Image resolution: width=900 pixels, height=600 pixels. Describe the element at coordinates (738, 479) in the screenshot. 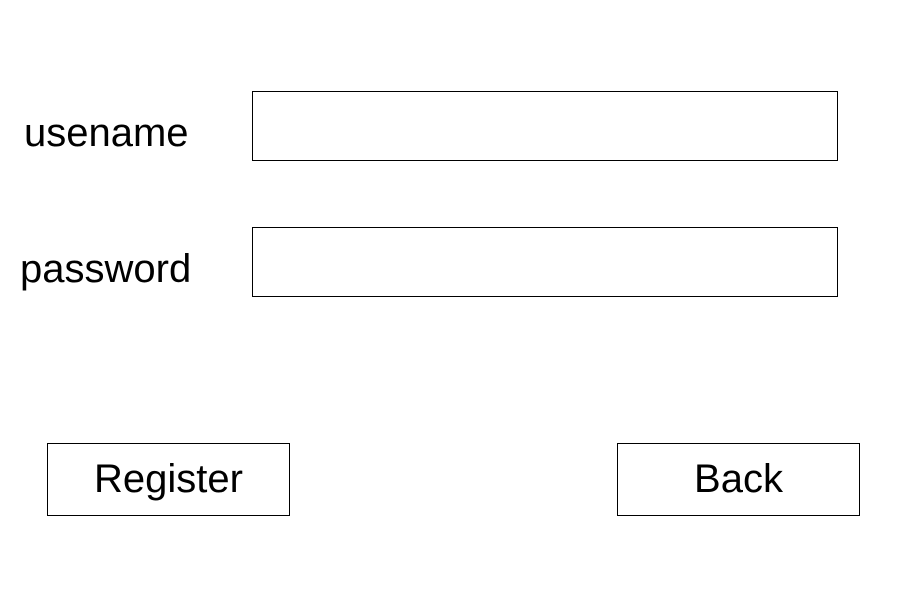

I see `back-button: Back` at that location.